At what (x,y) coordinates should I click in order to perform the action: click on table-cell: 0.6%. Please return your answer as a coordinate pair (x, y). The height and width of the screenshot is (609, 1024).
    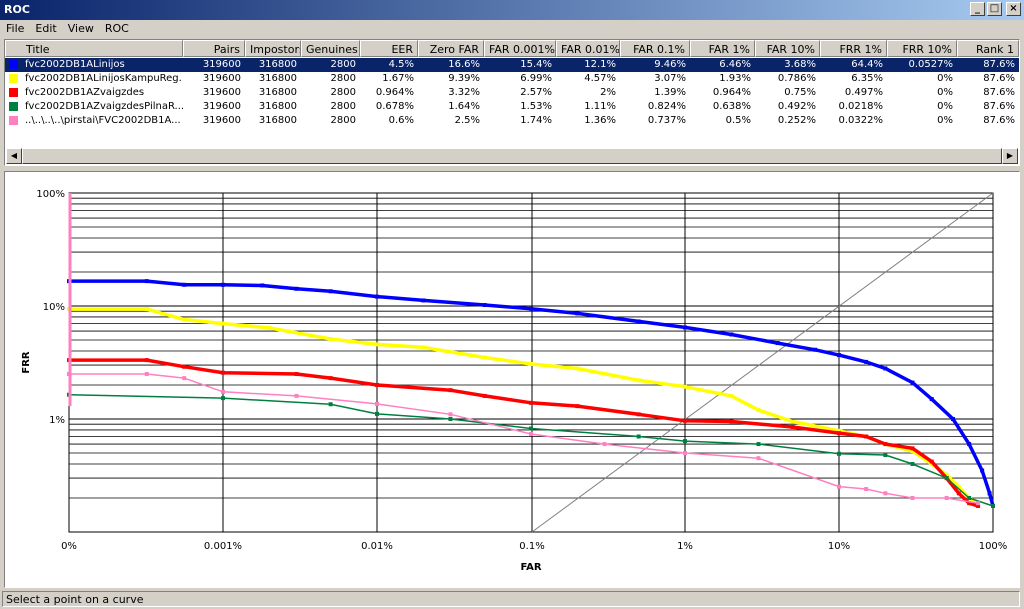
    Looking at the image, I should click on (401, 120).